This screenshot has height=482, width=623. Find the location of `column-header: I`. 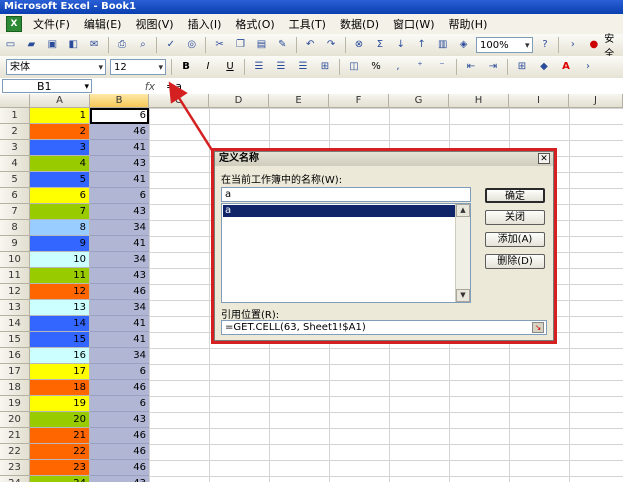

column-header: I is located at coordinates (539, 101).